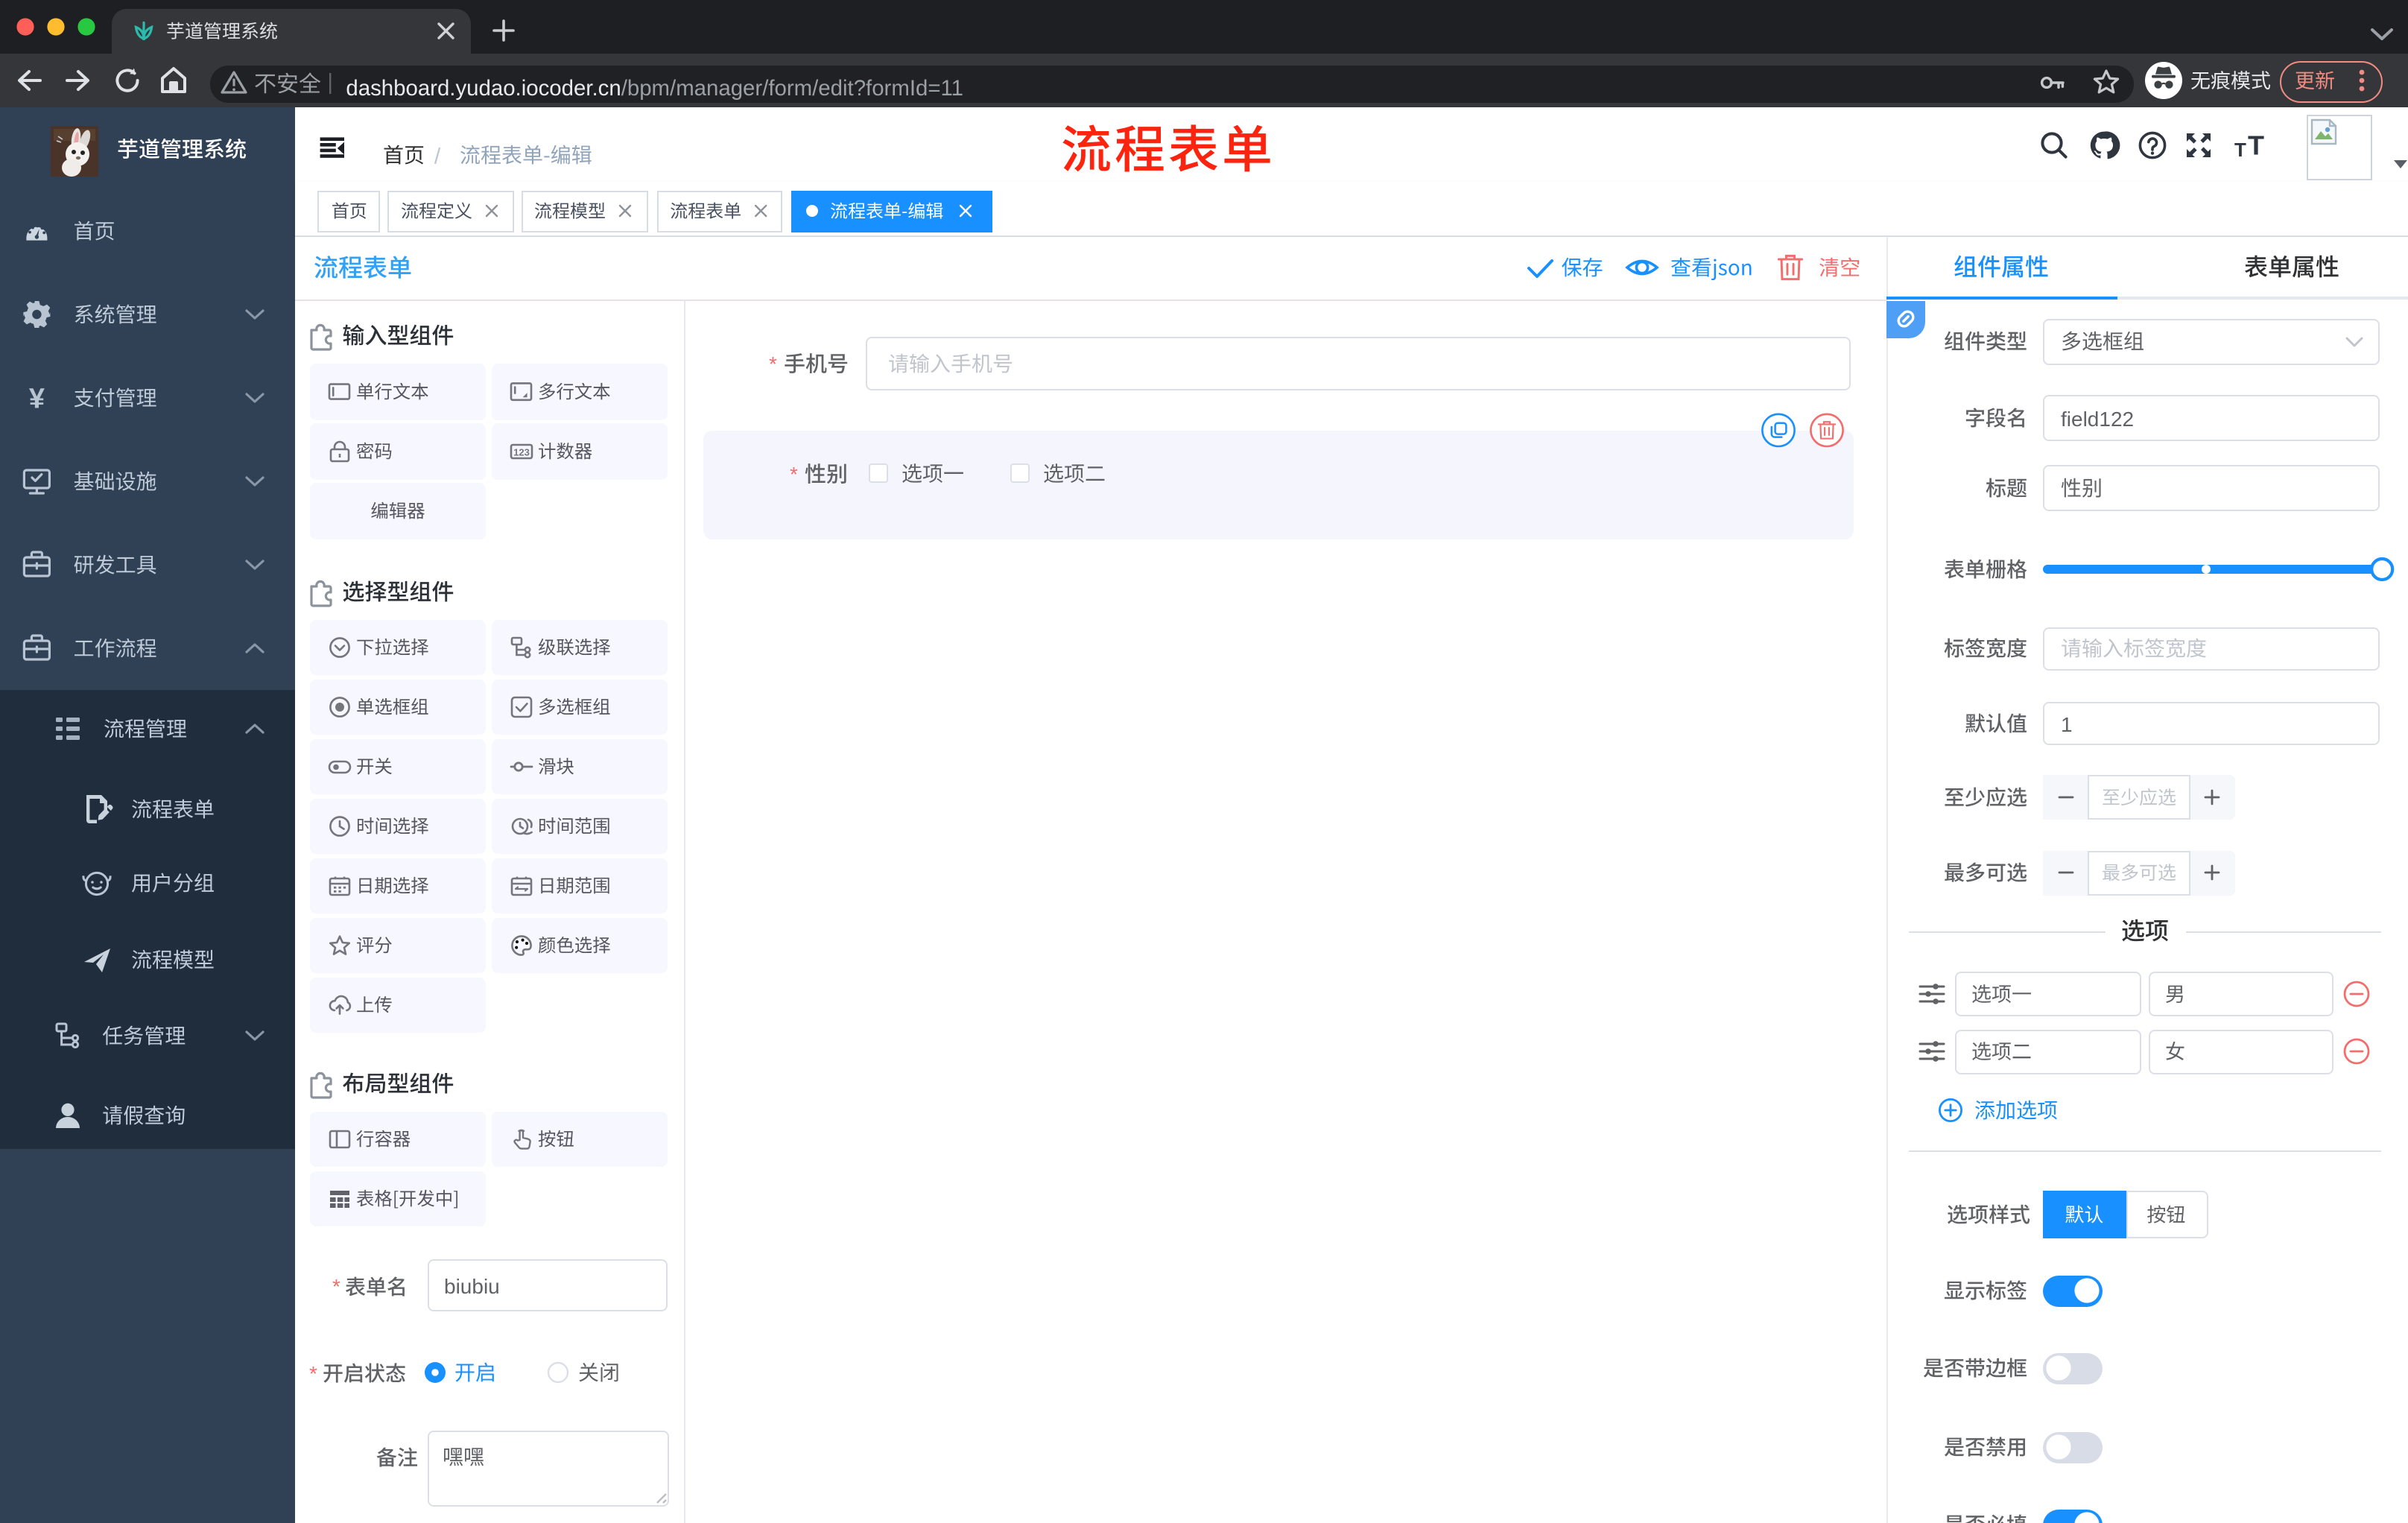  I want to click on svg-text: biubiu, so click(472, 1287).